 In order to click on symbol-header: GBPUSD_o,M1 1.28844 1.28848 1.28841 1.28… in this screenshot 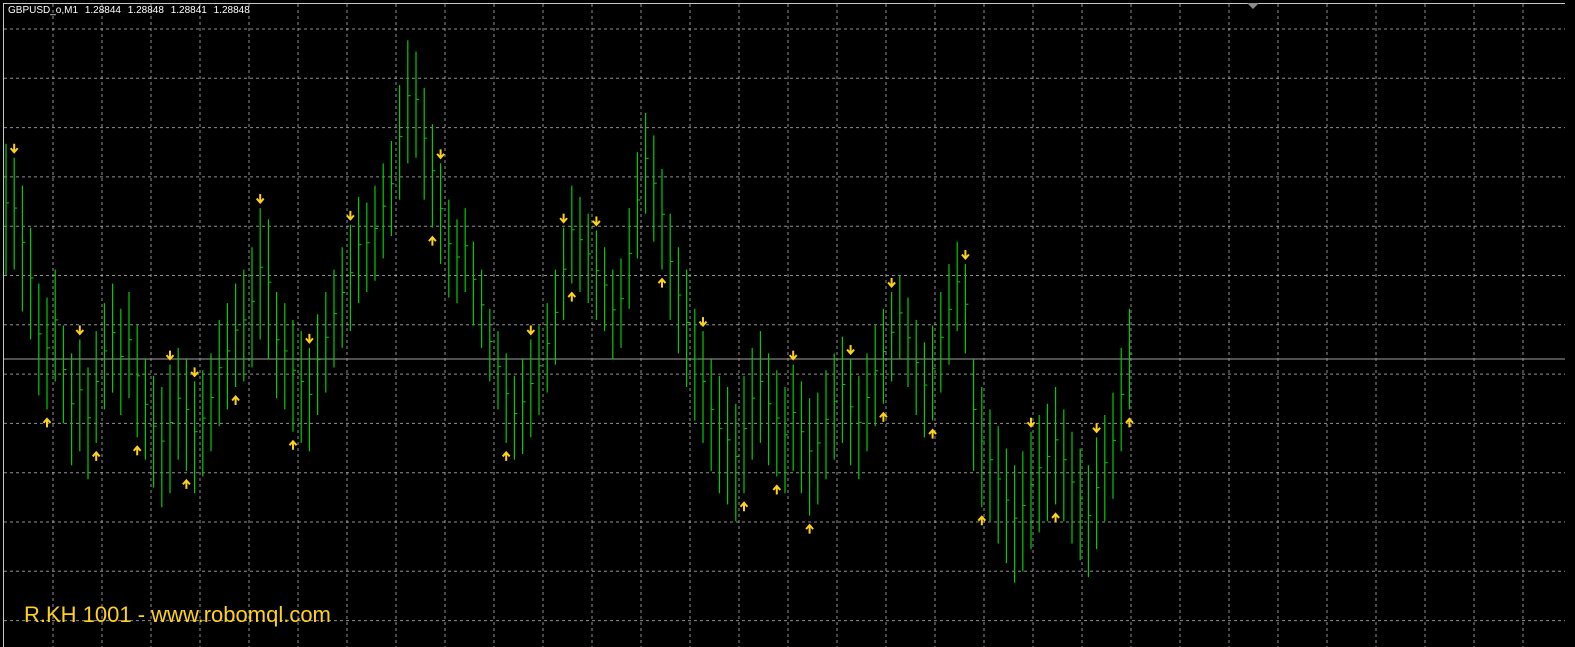, I will do `click(131, 10)`.